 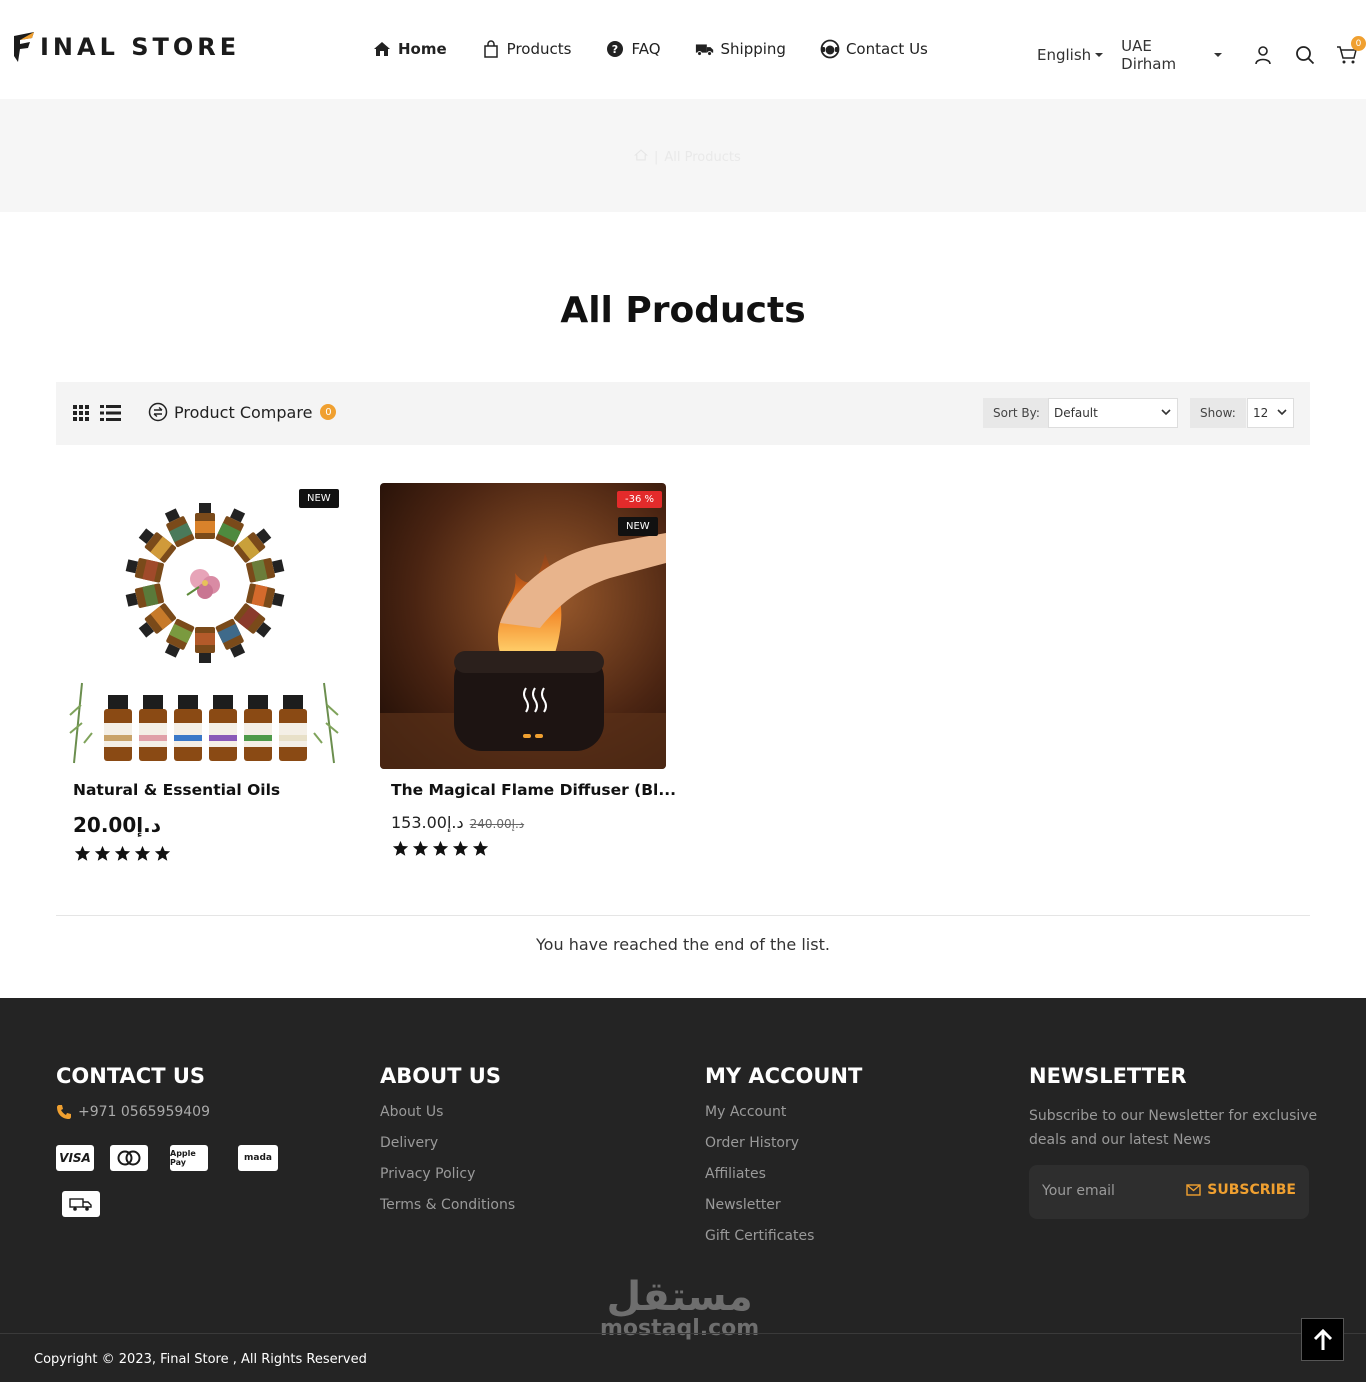 I want to click on header-actions: English UAE Dirham 0, so click(x=1201, y=54).